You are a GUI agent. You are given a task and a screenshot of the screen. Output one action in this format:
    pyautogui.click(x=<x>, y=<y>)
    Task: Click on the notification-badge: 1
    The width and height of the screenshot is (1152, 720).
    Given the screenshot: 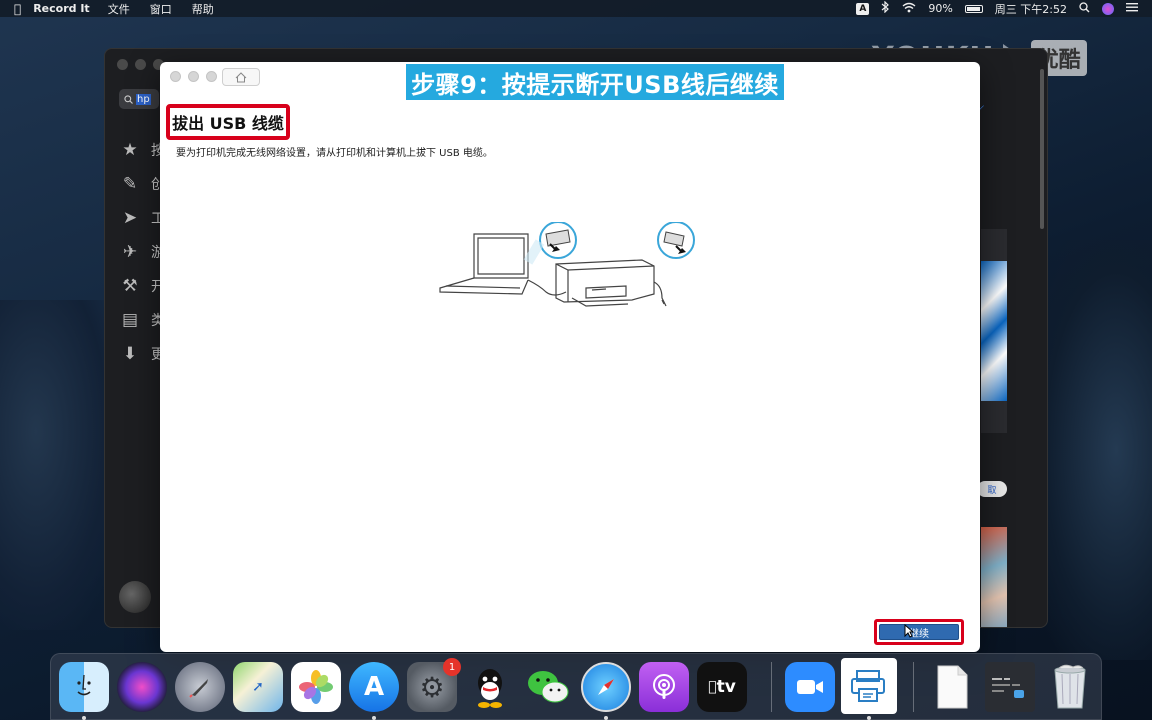 What is the action you would take?
    pyautogui.click(x=452, y=667)
    